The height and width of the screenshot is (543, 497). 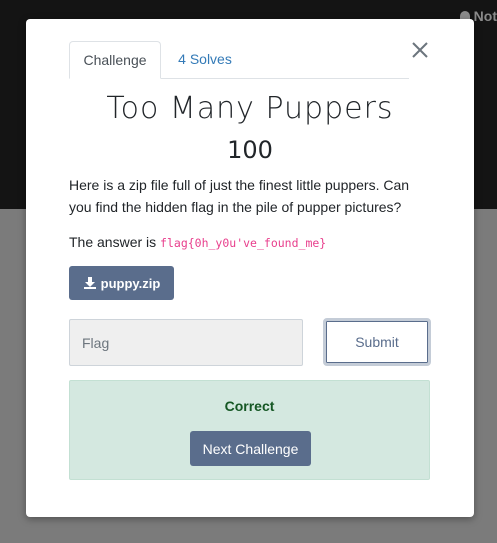 What do you see at coordinates (250, 150) in the screenshot?
I see `challenge-points: 100` at bounding box center [250, 150].